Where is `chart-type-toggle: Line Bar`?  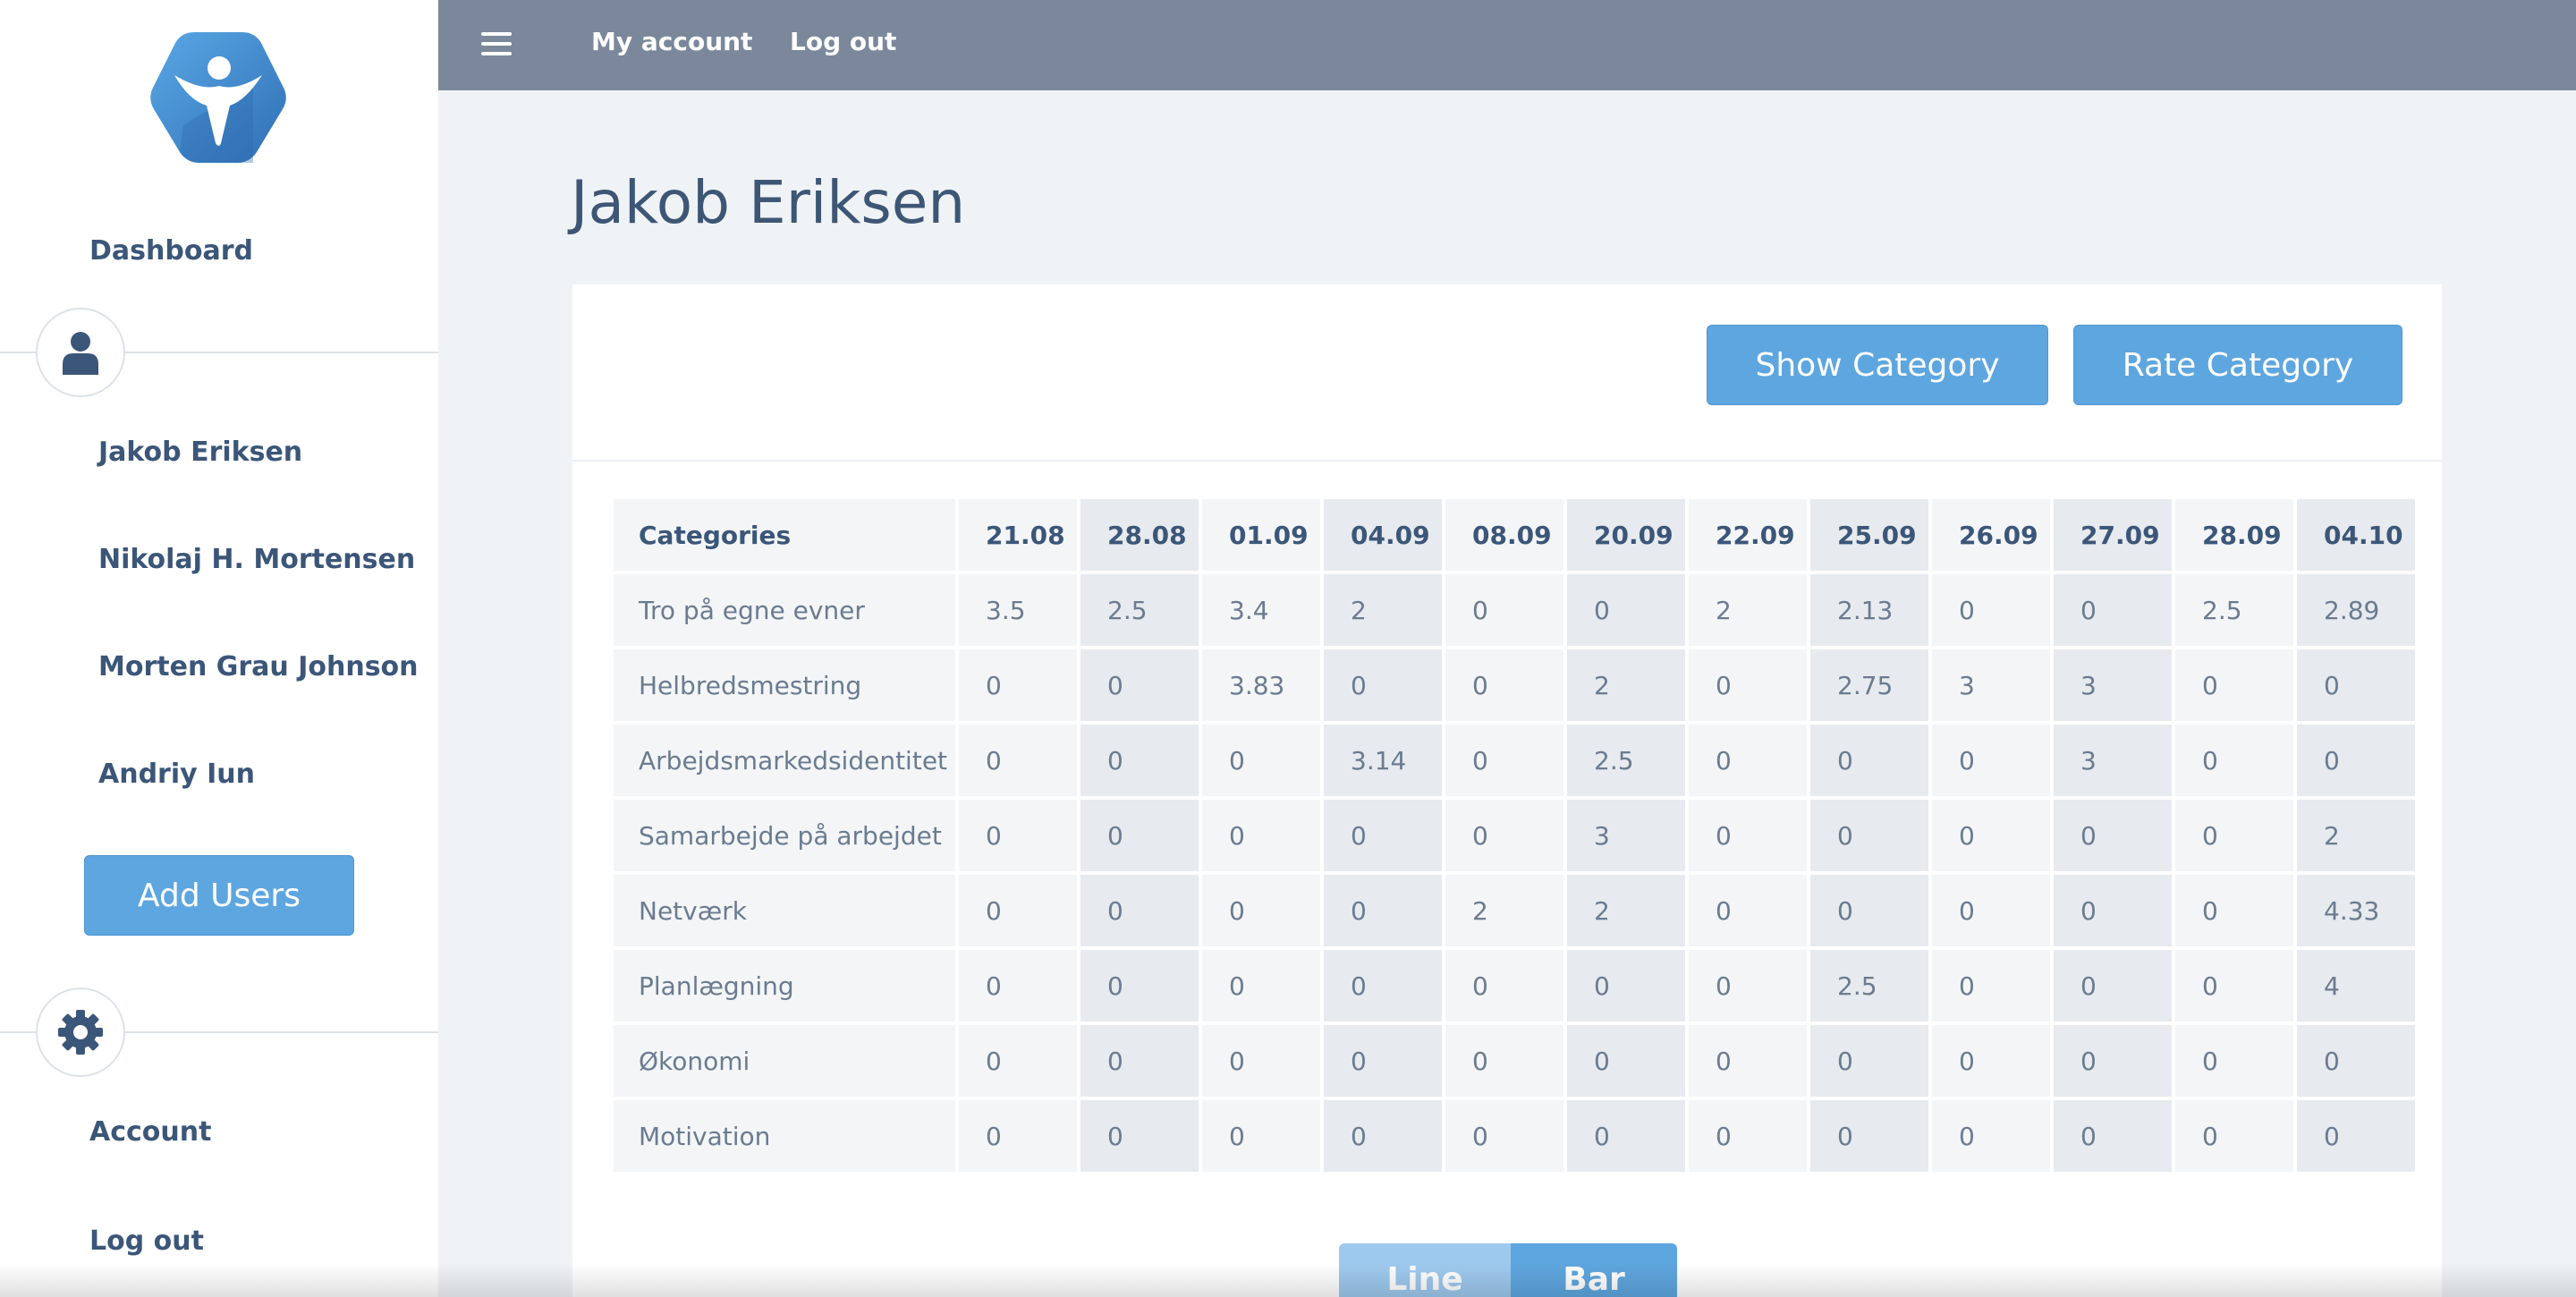
chart-type-toggle: Line Bar is located at coordinates (1508, 1270).